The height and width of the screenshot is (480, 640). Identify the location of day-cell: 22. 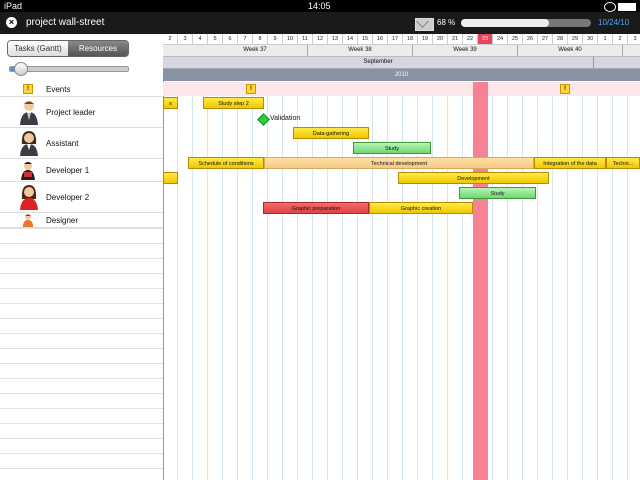
(470, 39).